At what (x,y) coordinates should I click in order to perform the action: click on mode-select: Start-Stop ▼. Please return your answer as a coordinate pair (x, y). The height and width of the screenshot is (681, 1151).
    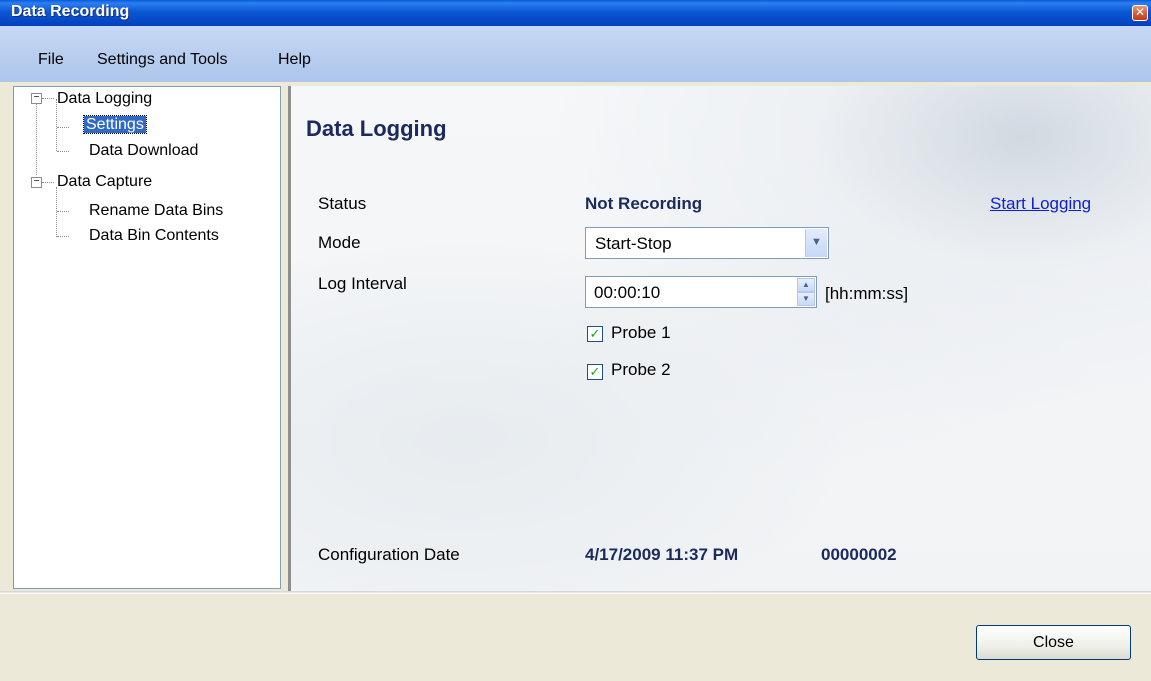
    Looking at the image, I should click on (707, 243).